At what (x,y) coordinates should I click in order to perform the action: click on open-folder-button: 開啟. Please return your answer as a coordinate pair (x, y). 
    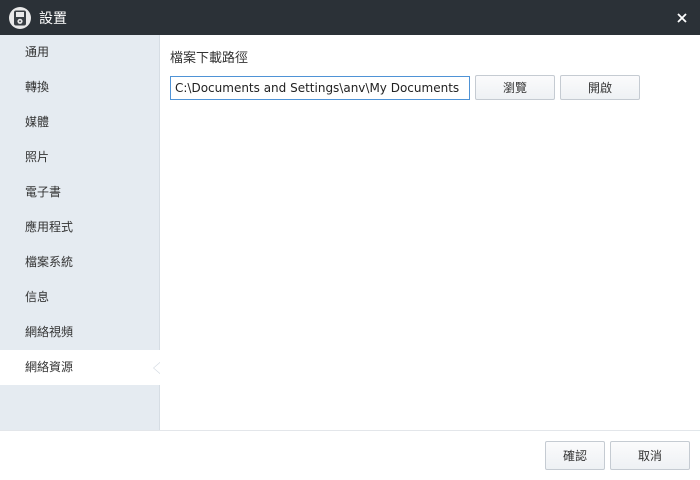
    Looking at the image, I should click on (600, 87).